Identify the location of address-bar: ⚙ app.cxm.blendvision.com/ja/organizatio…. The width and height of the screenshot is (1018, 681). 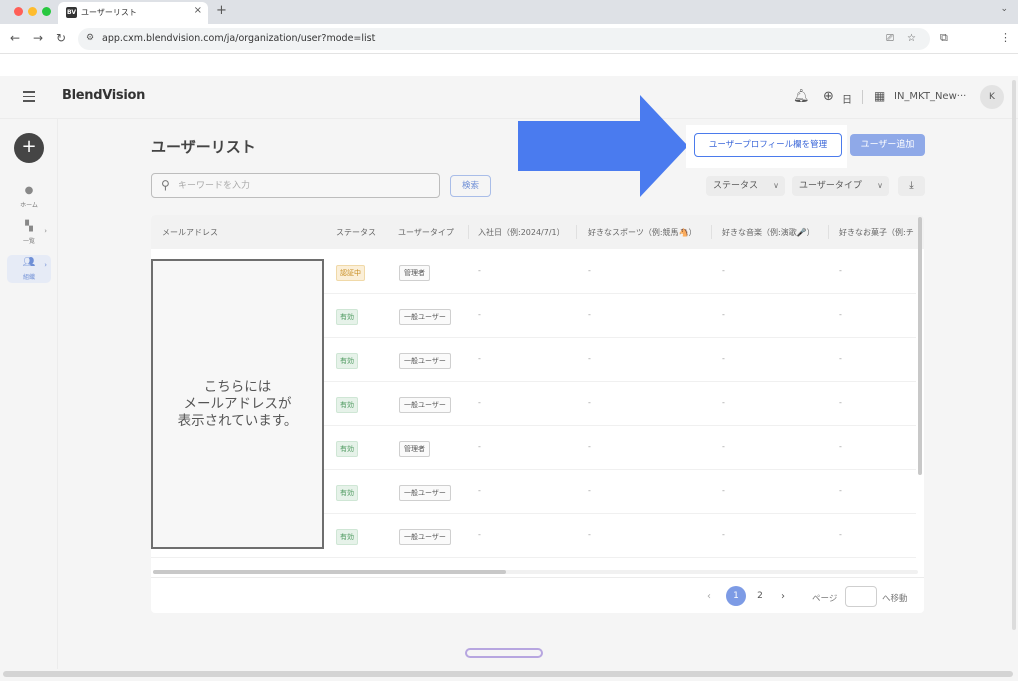
(504, 39).